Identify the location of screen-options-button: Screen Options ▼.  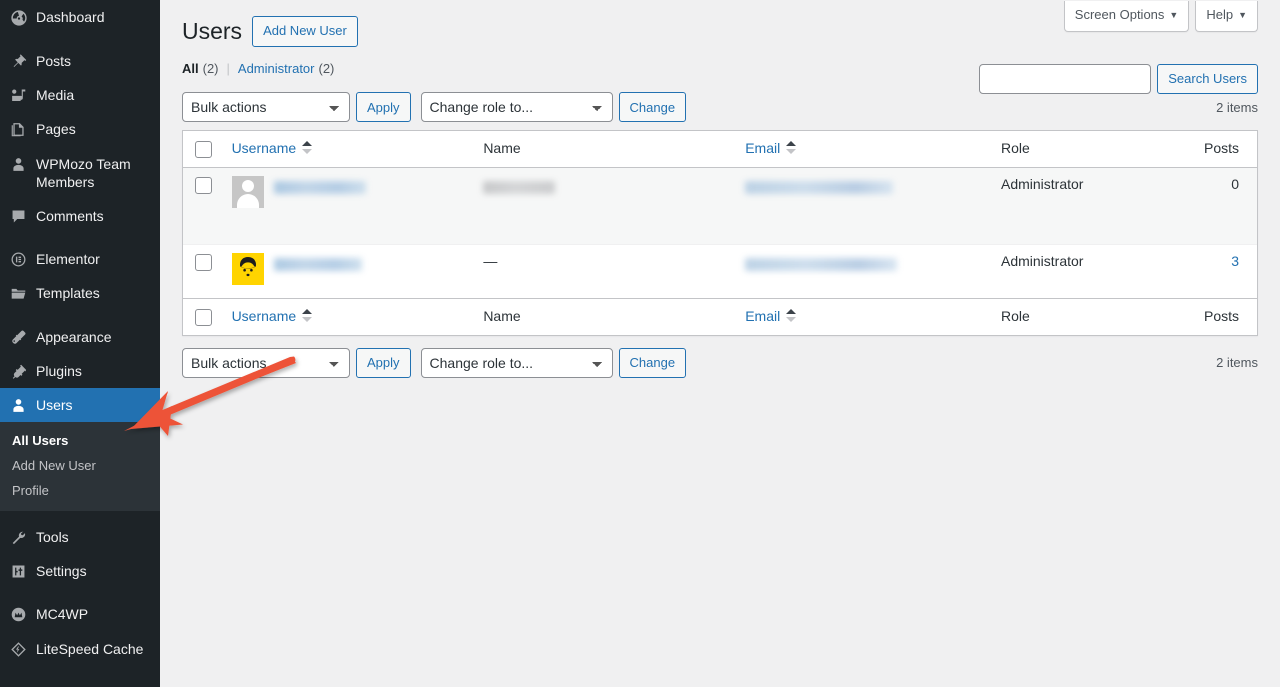
(1126, 16).